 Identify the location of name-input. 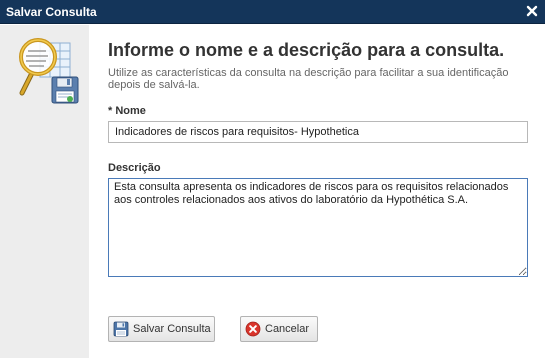
(318, 132).